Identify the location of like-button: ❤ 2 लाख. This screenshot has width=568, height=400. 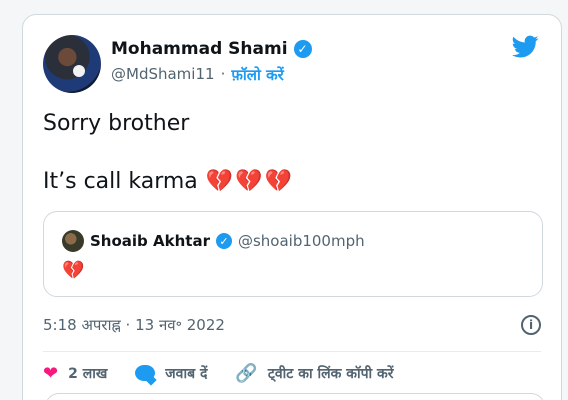
(75, 373).